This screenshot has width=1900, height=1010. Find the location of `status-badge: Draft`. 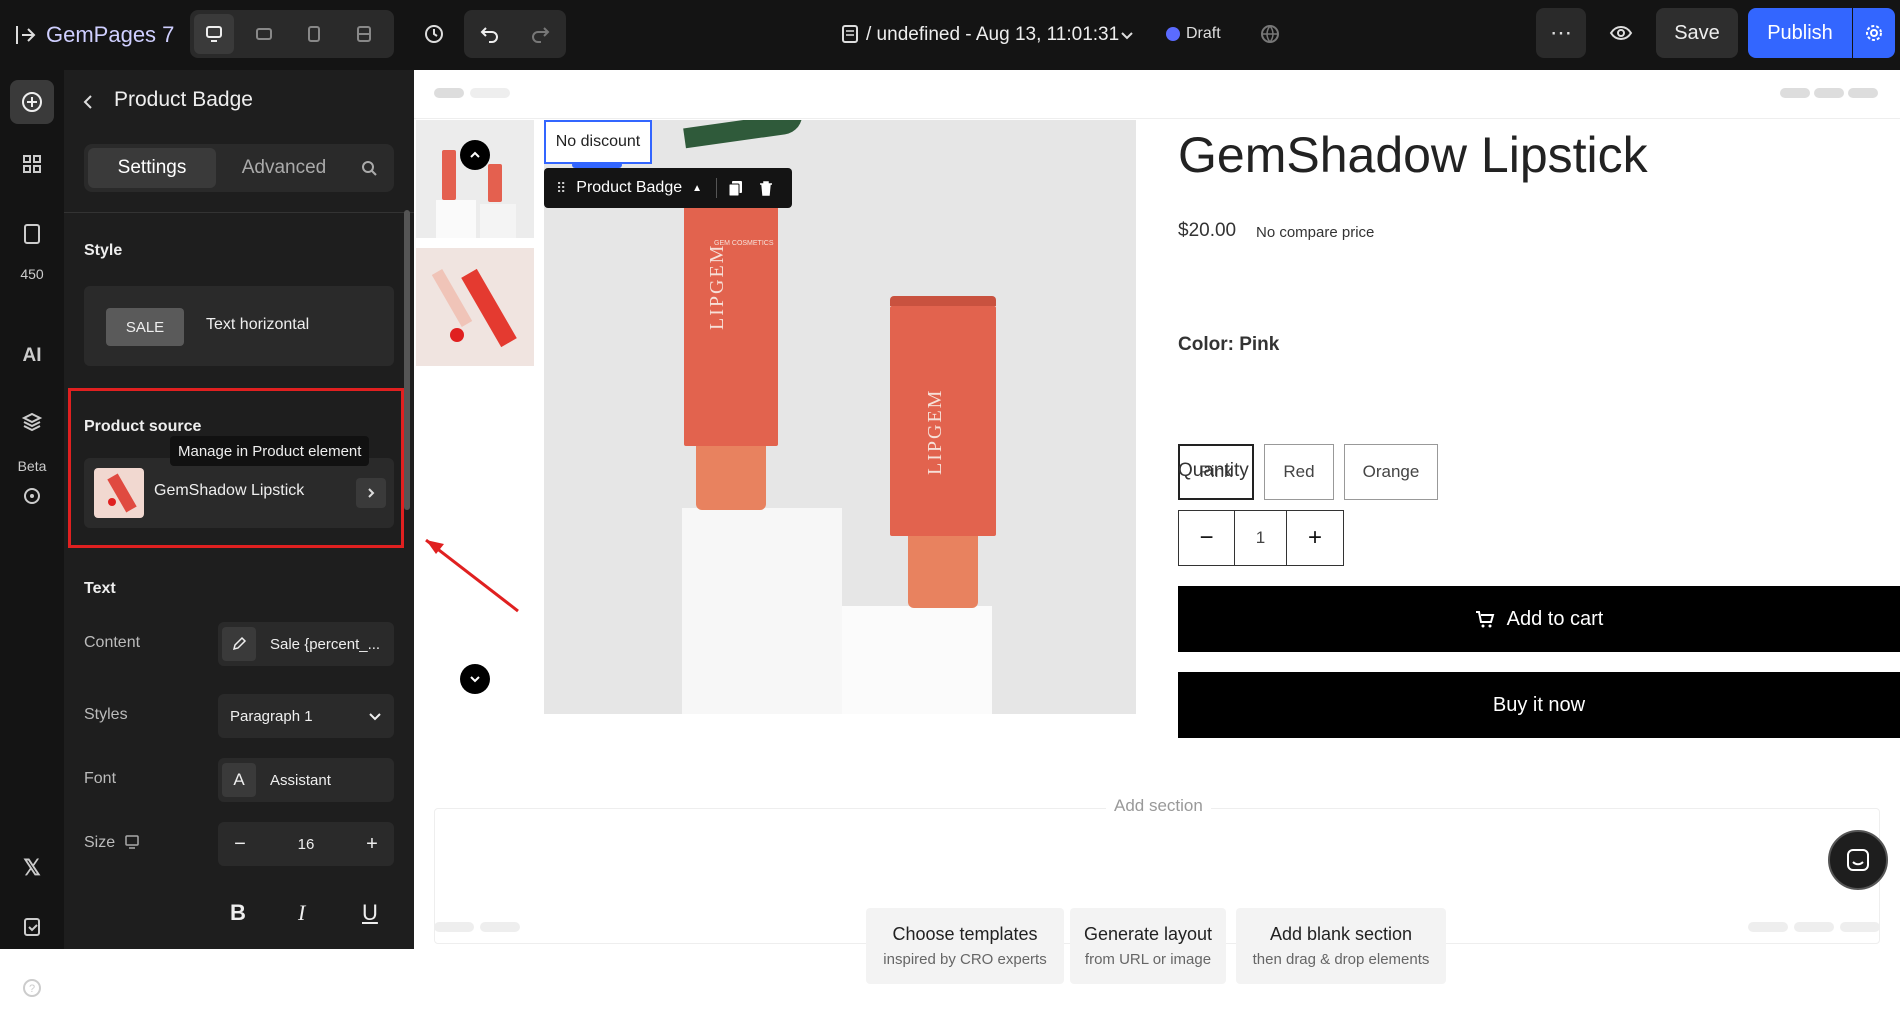

status-badge: Draft is located at coordinates (1193, 34).